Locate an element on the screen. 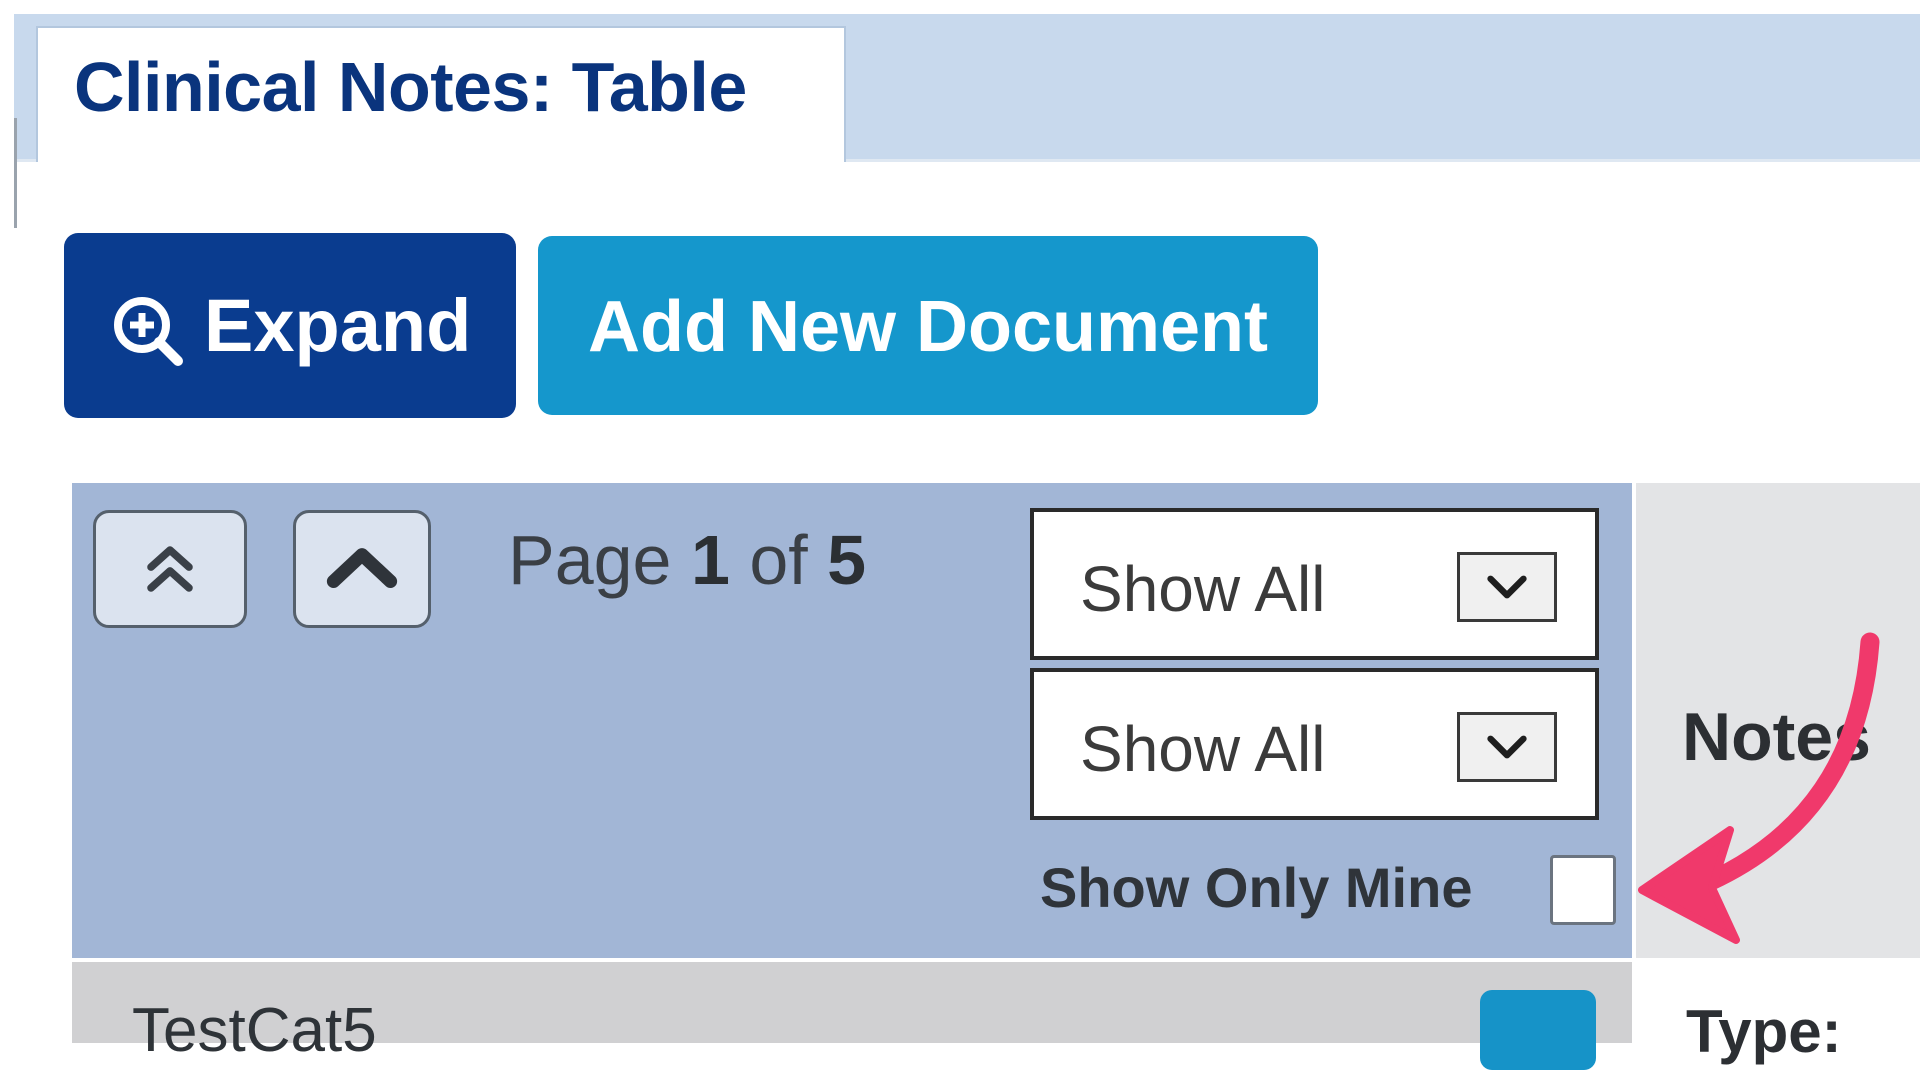  show-only-mine-checkbox is located at coordinates (1583, 890).